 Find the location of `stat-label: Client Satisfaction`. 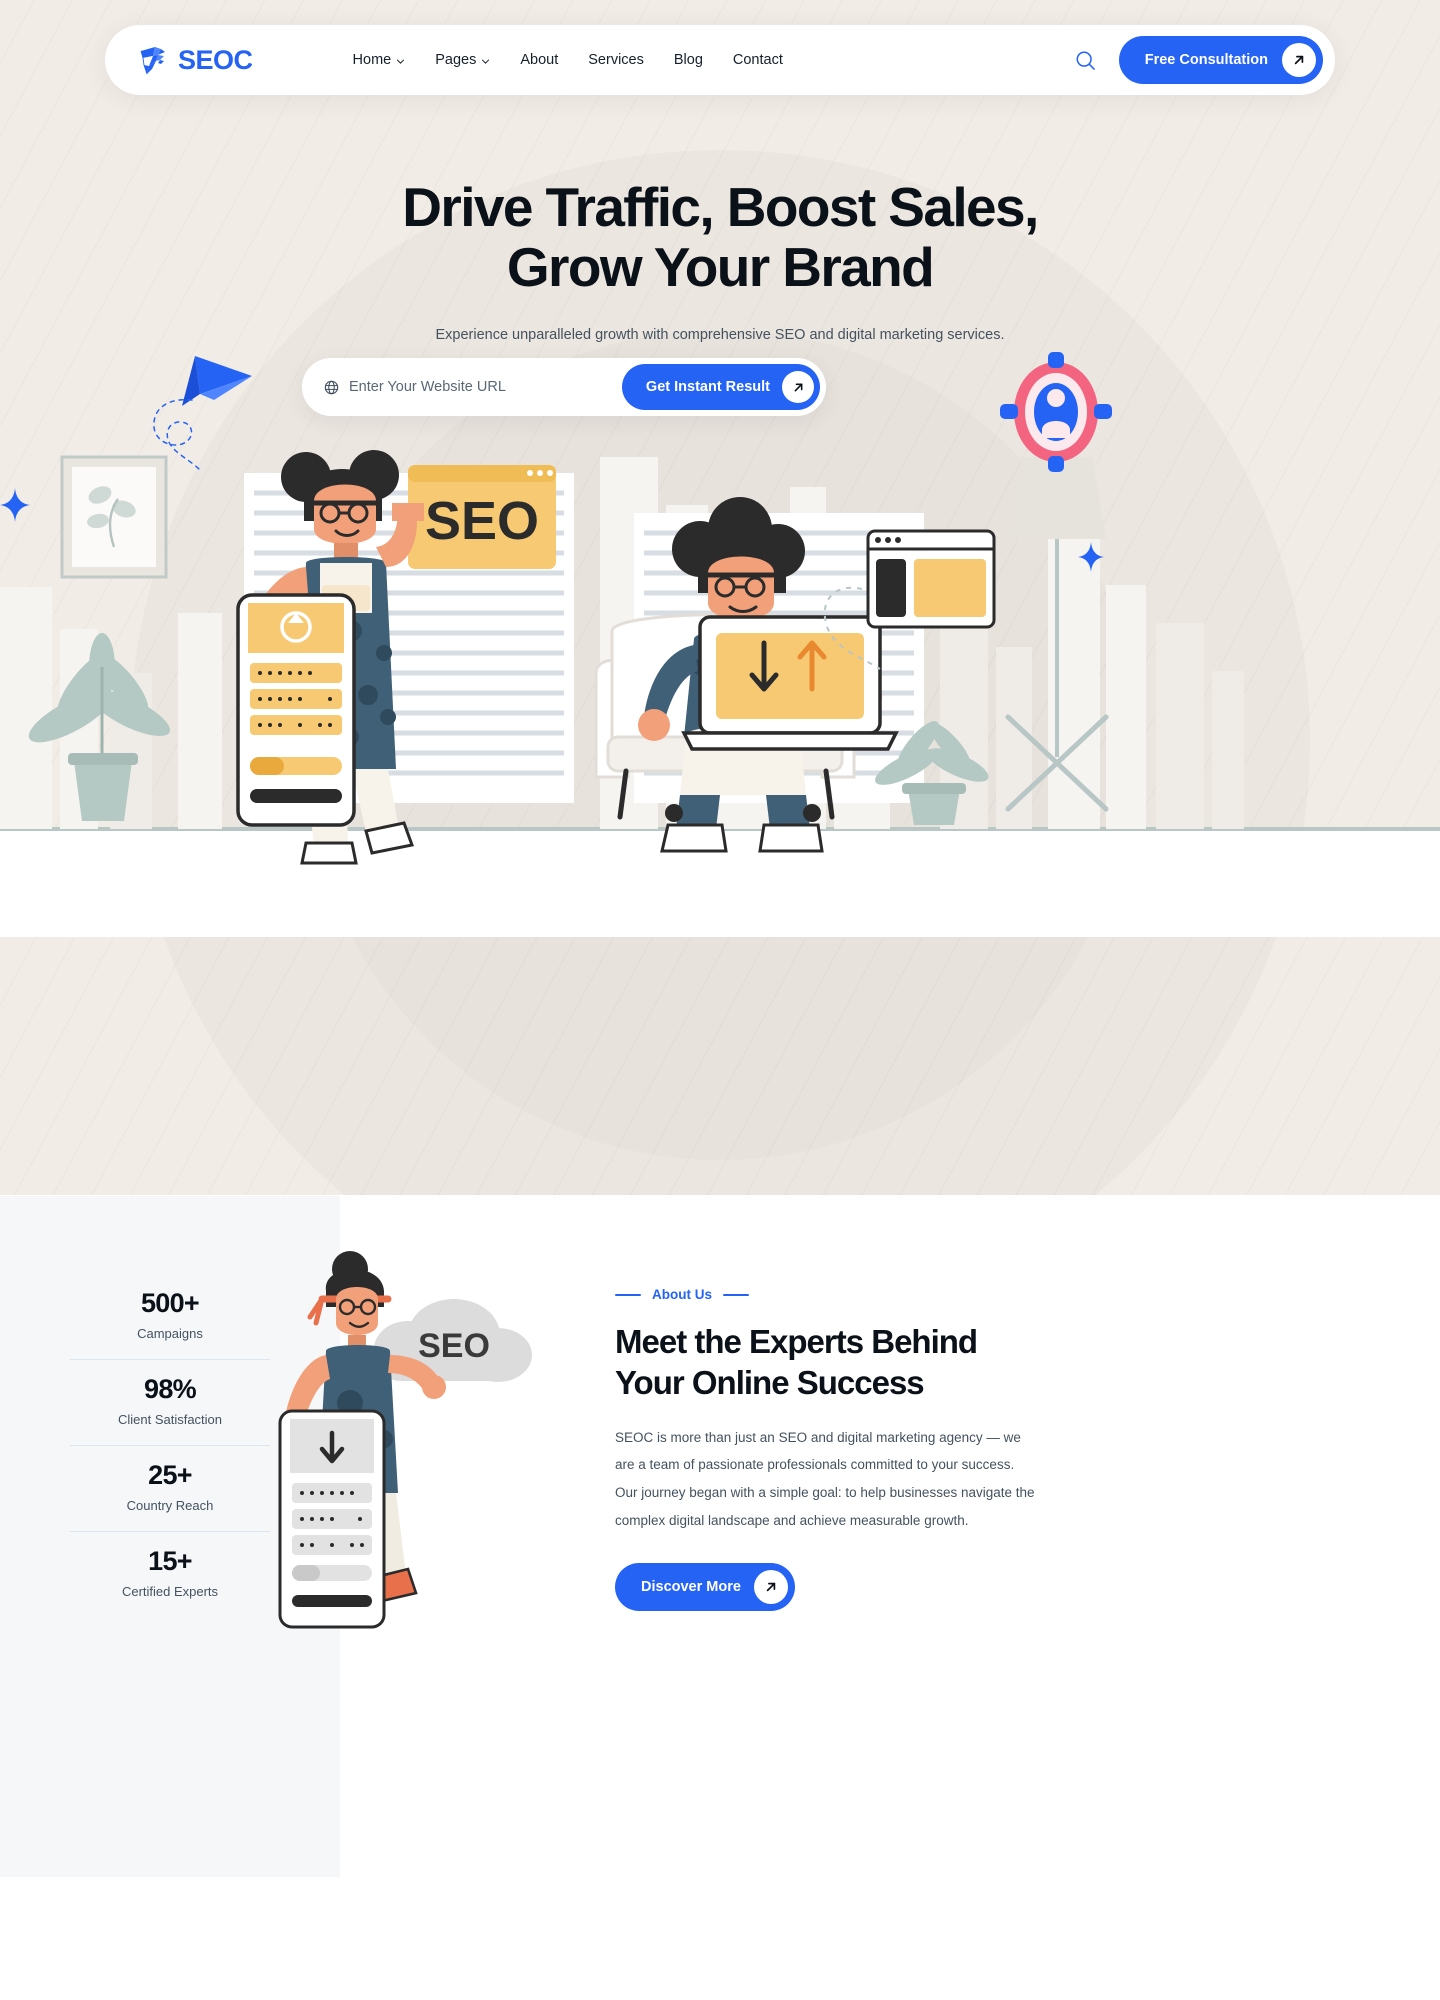

stat-label: Client Satisfaction is located at coordinates (170, 1419).